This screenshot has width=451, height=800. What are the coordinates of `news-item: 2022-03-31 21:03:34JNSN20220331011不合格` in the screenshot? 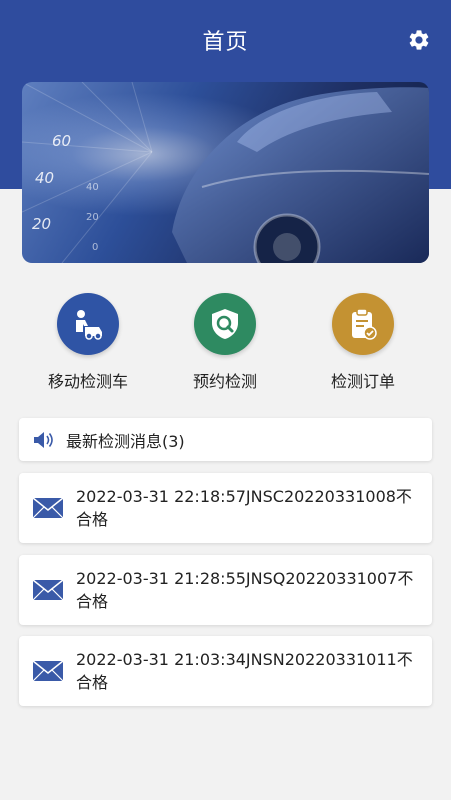 It's located at (225, 671).